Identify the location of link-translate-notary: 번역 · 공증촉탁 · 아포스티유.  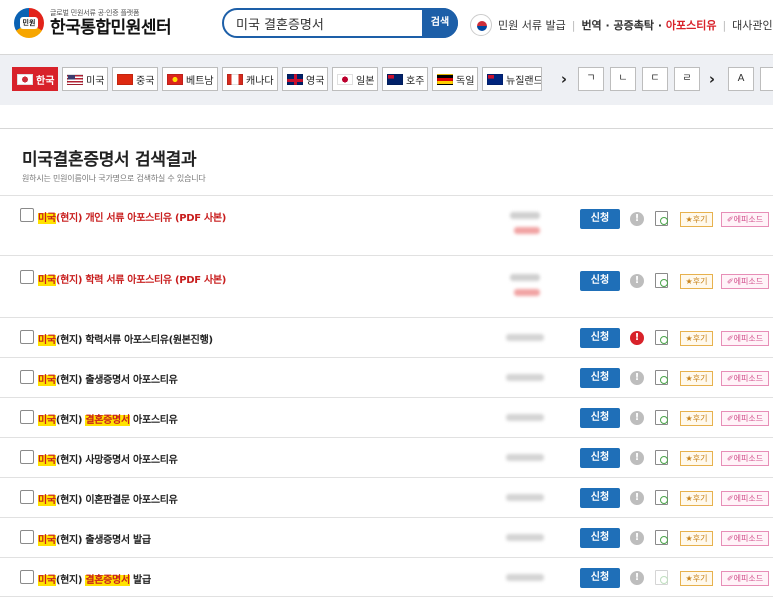
(648, 25).